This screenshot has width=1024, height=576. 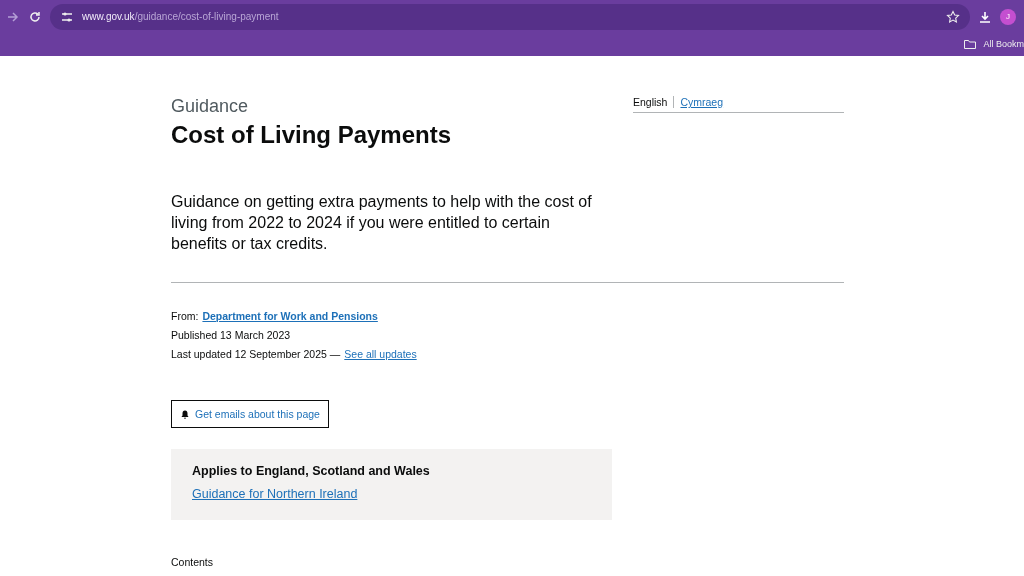 What do you see at coordinates (210, 106) in the screenshot?
I see `page-caption: Guidance` at bounding box center [210, 106].